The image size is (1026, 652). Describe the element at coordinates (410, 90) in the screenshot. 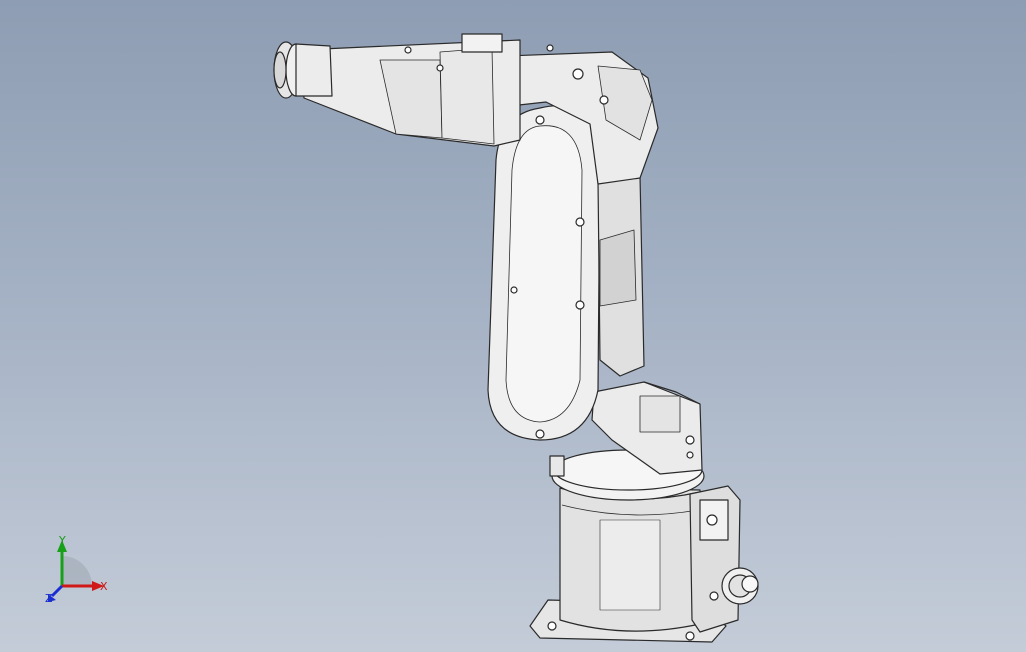

I see `robot-forearm` at that location.